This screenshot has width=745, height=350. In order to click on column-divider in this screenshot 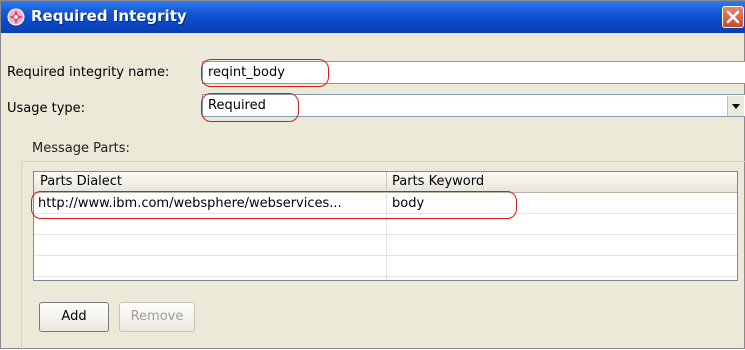, I will do `click(386, 182)`.